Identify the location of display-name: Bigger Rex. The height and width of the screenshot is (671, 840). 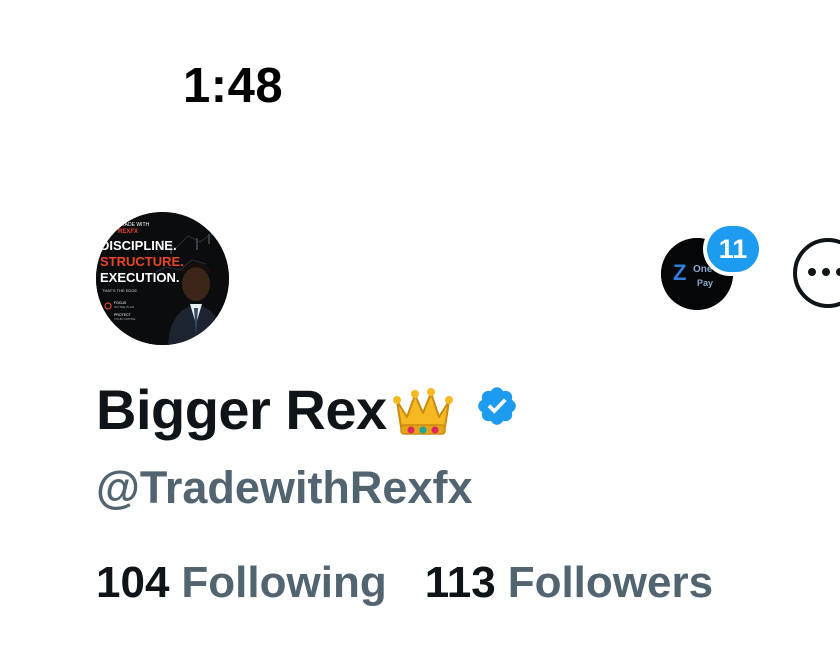
(241, 409).